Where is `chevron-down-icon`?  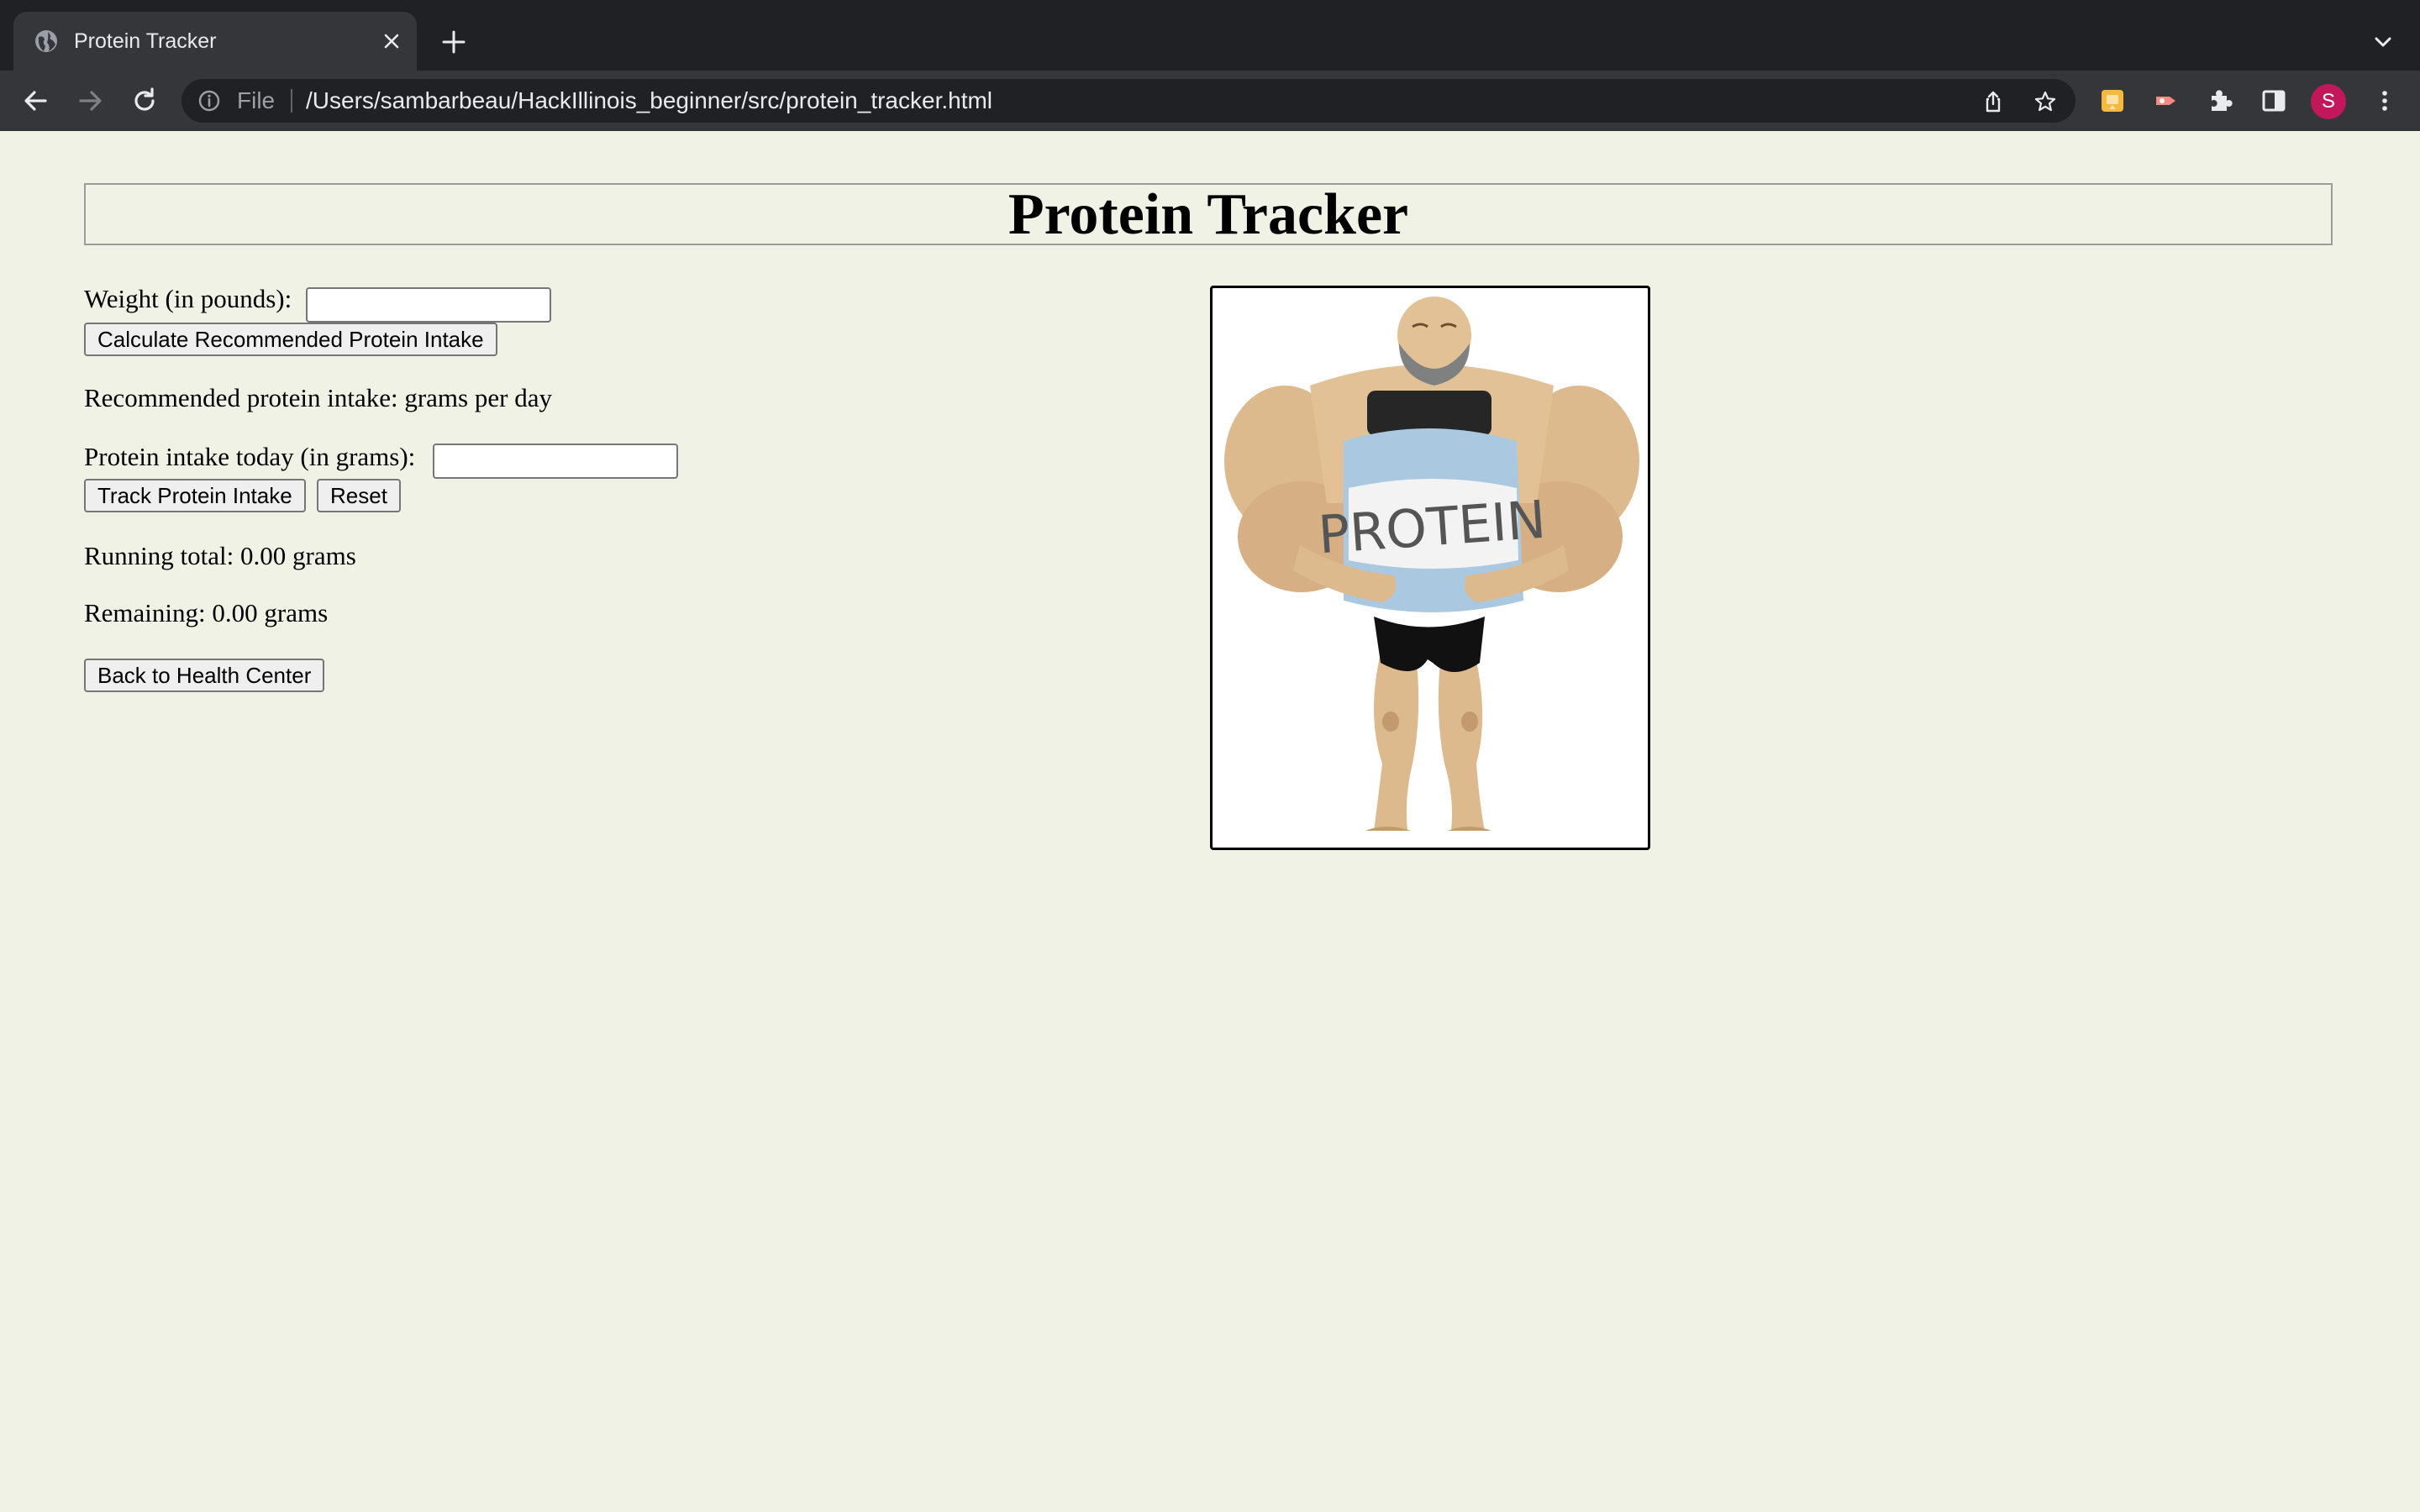
chevron-down-icon is located at coordinates (2383, 42).